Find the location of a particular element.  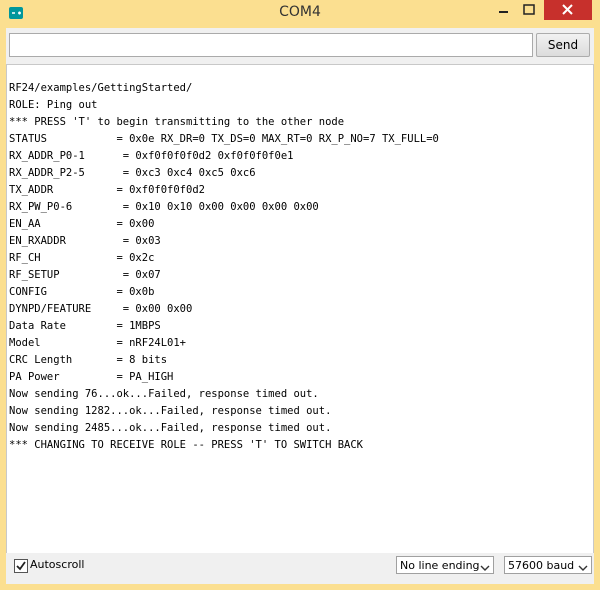

minimize-button is located at coordinates (503, 10).